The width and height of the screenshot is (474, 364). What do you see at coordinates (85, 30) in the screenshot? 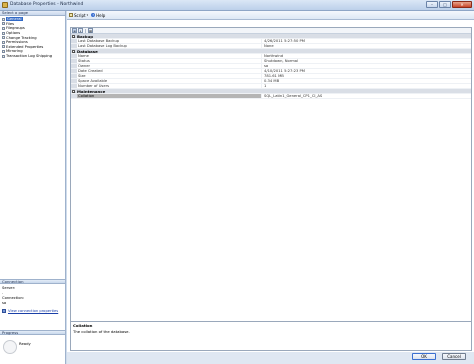
I see `toolbar-separator` at bounding box center [85, 30].